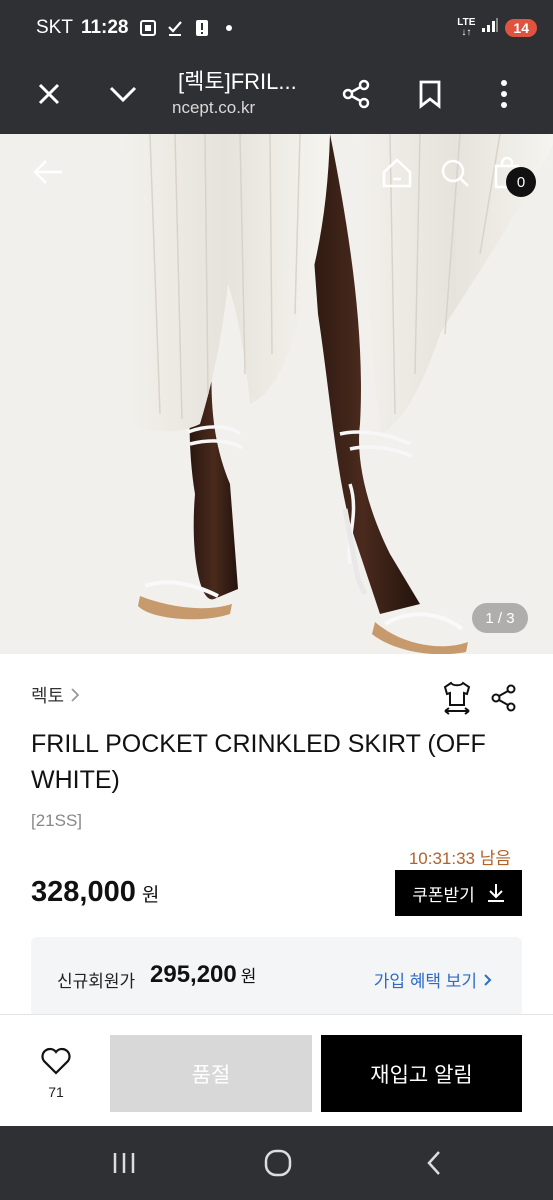 This screenshot has width=553, height=1200. Describe the element at coordinates (56, 1061) in the screenshot. I see `heart-icon` at that location.